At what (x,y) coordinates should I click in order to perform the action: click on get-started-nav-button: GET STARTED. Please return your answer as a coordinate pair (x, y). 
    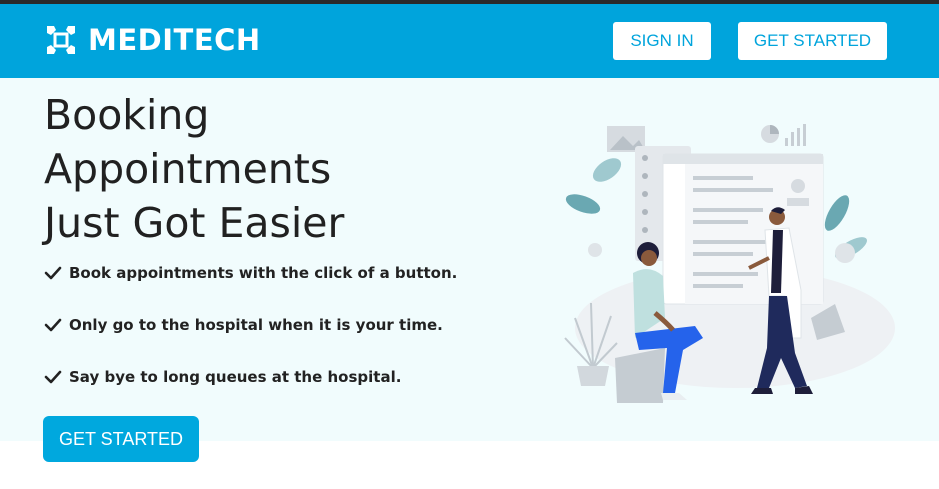
    Looking at the image, I should click on (812, 41).